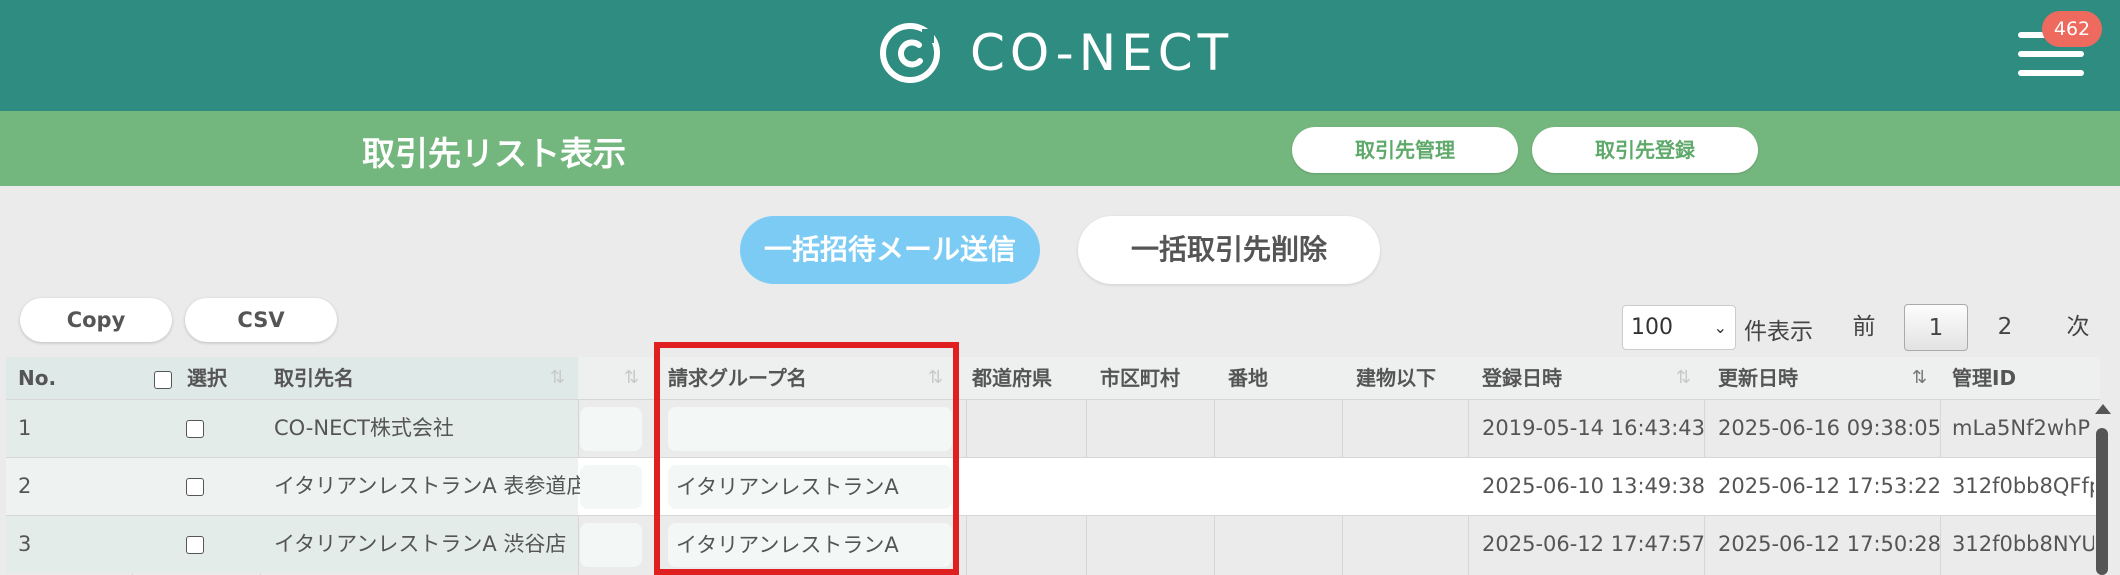 This screenshot has width=2120, height=575. Describe the element at coordinates (431, 486) in the screenshot. I see `partner-name: イタリアンレストランA 表参道店` at that location.